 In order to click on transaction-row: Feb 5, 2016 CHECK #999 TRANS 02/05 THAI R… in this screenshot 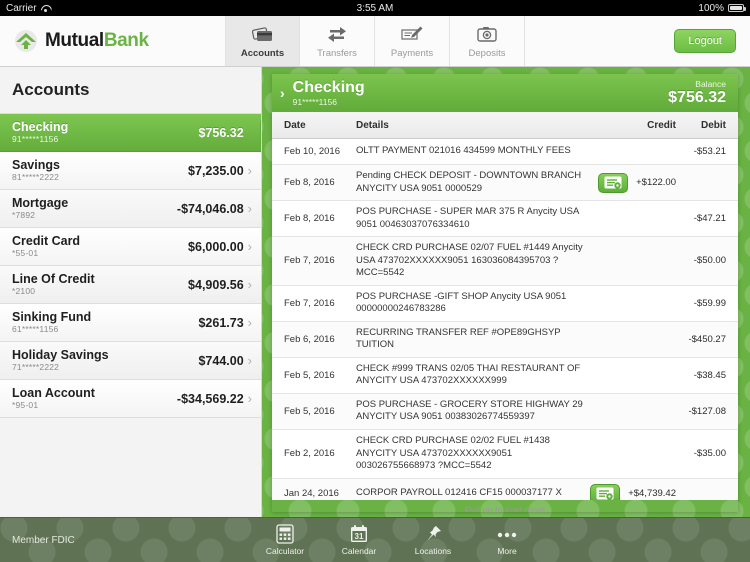, I will do `click(505, 376)`.